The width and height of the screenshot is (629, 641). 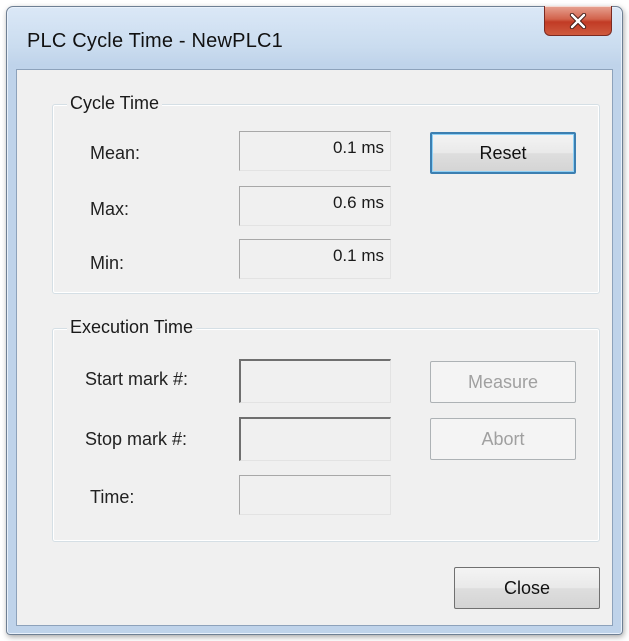 What do you see at coordinates (315, 381) in the screenshot?
I see `start-mark-input` at bounding box center [315, 381].